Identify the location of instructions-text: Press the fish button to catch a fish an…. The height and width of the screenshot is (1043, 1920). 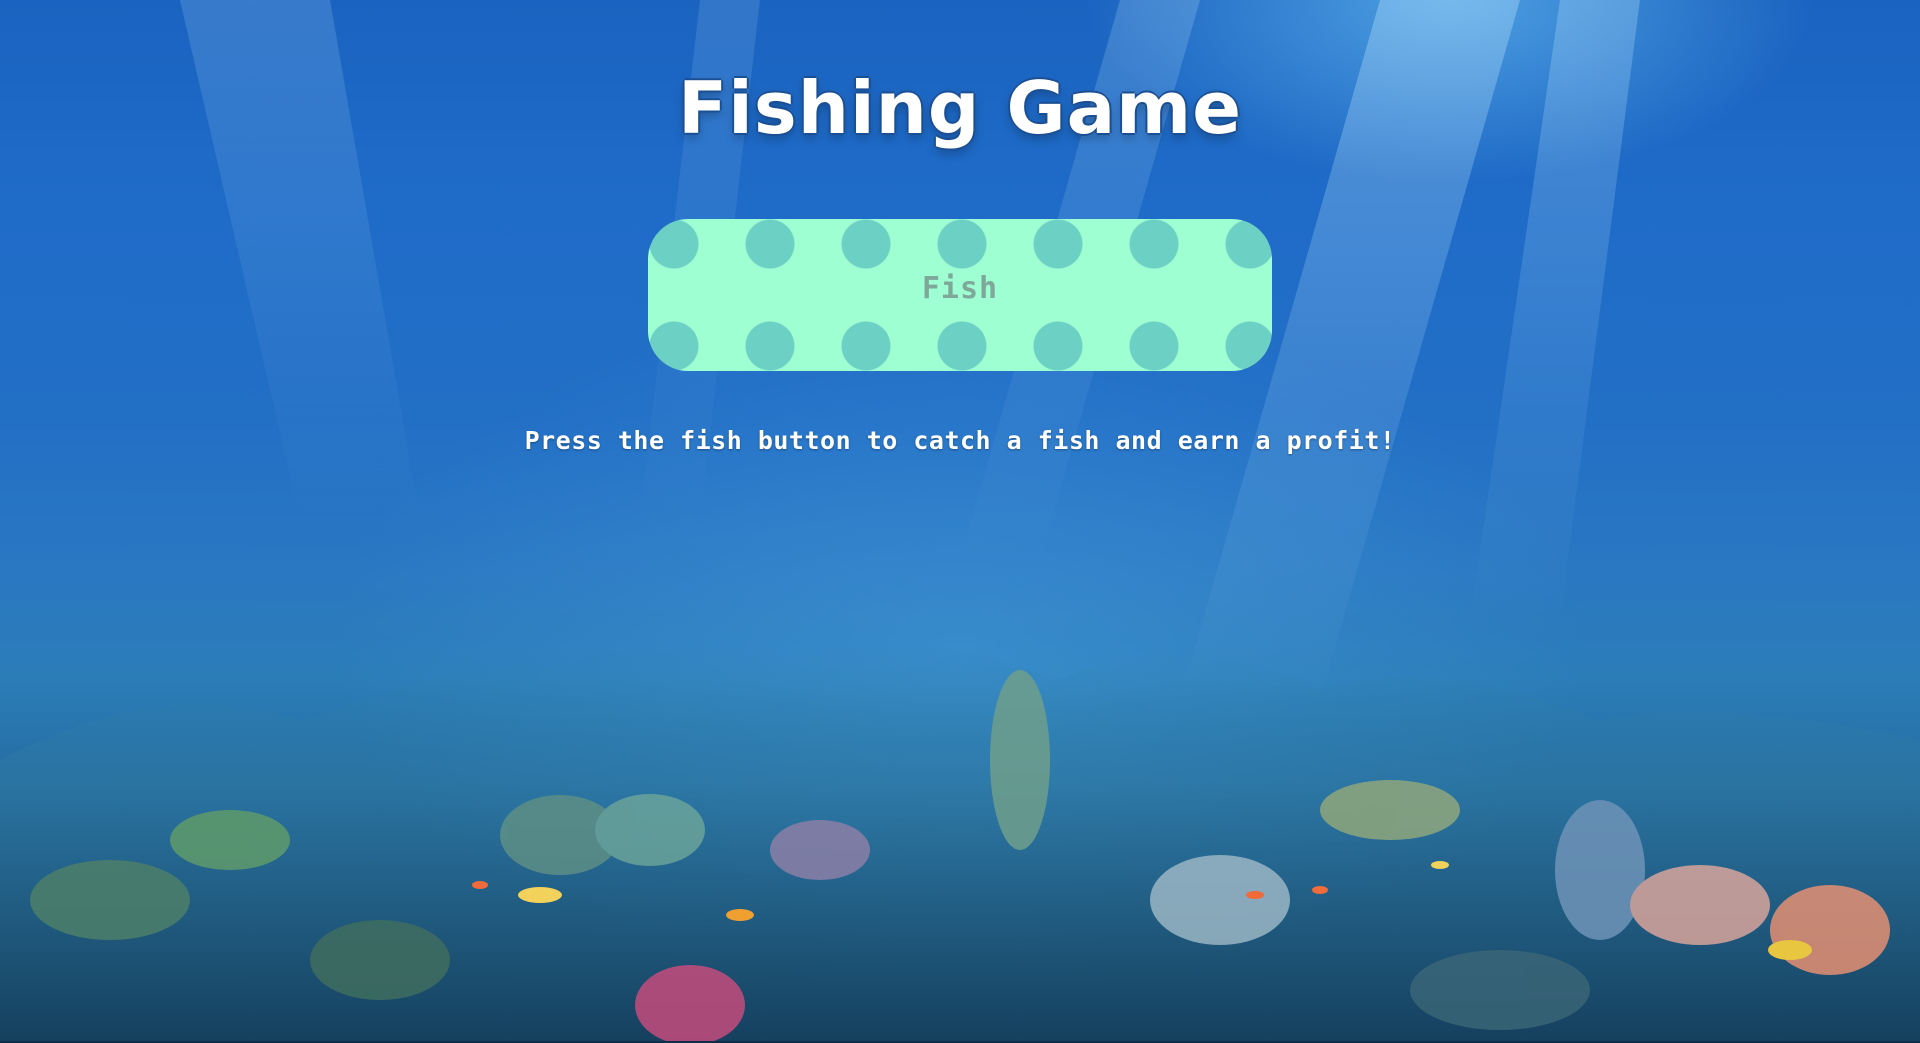
(960, 440).